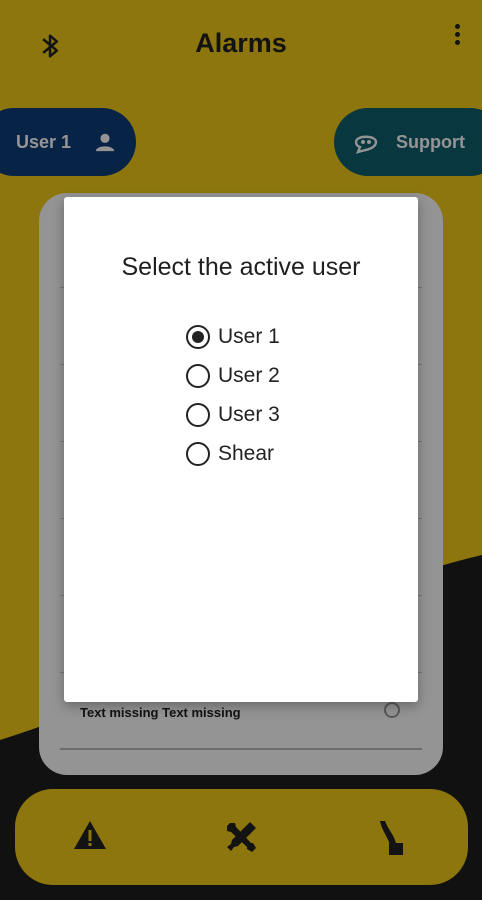 This screenshot has height=900, width=482. What do you see at coordinates (249, 336) in the screenshot?
I see `radio-option-label: User 1` at bounding box center [249, 336].